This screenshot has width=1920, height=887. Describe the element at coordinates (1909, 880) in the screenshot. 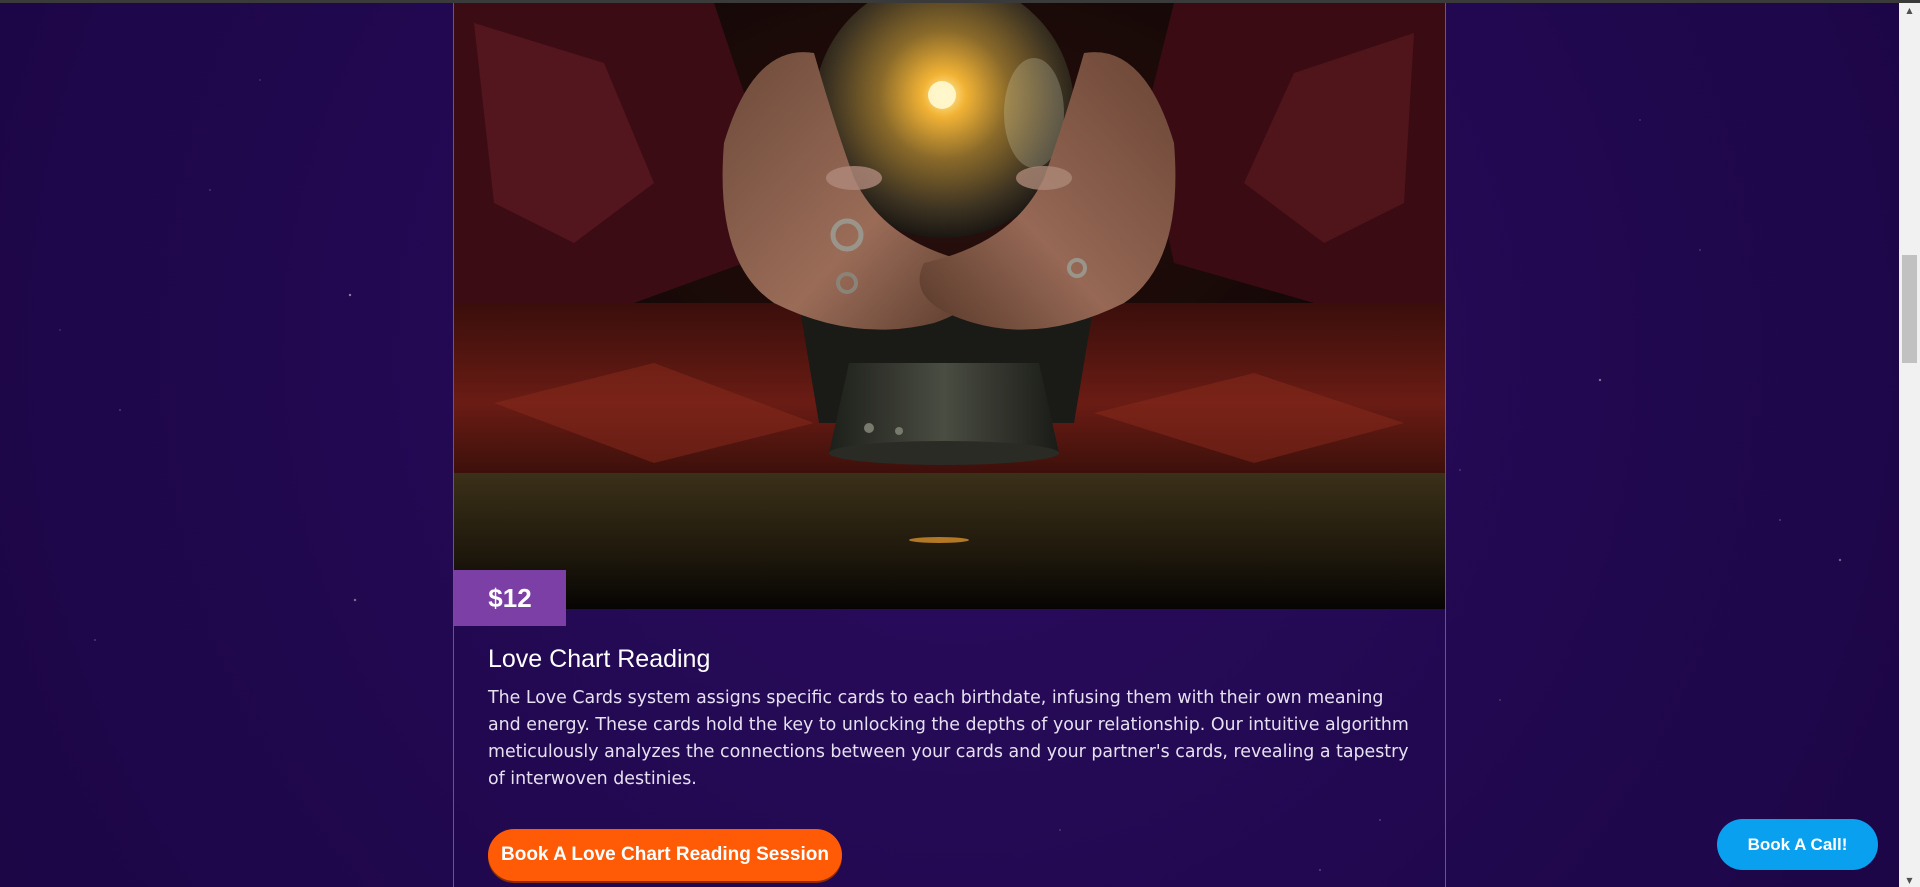

I see `triangle-down-icon: ▼` at that location.